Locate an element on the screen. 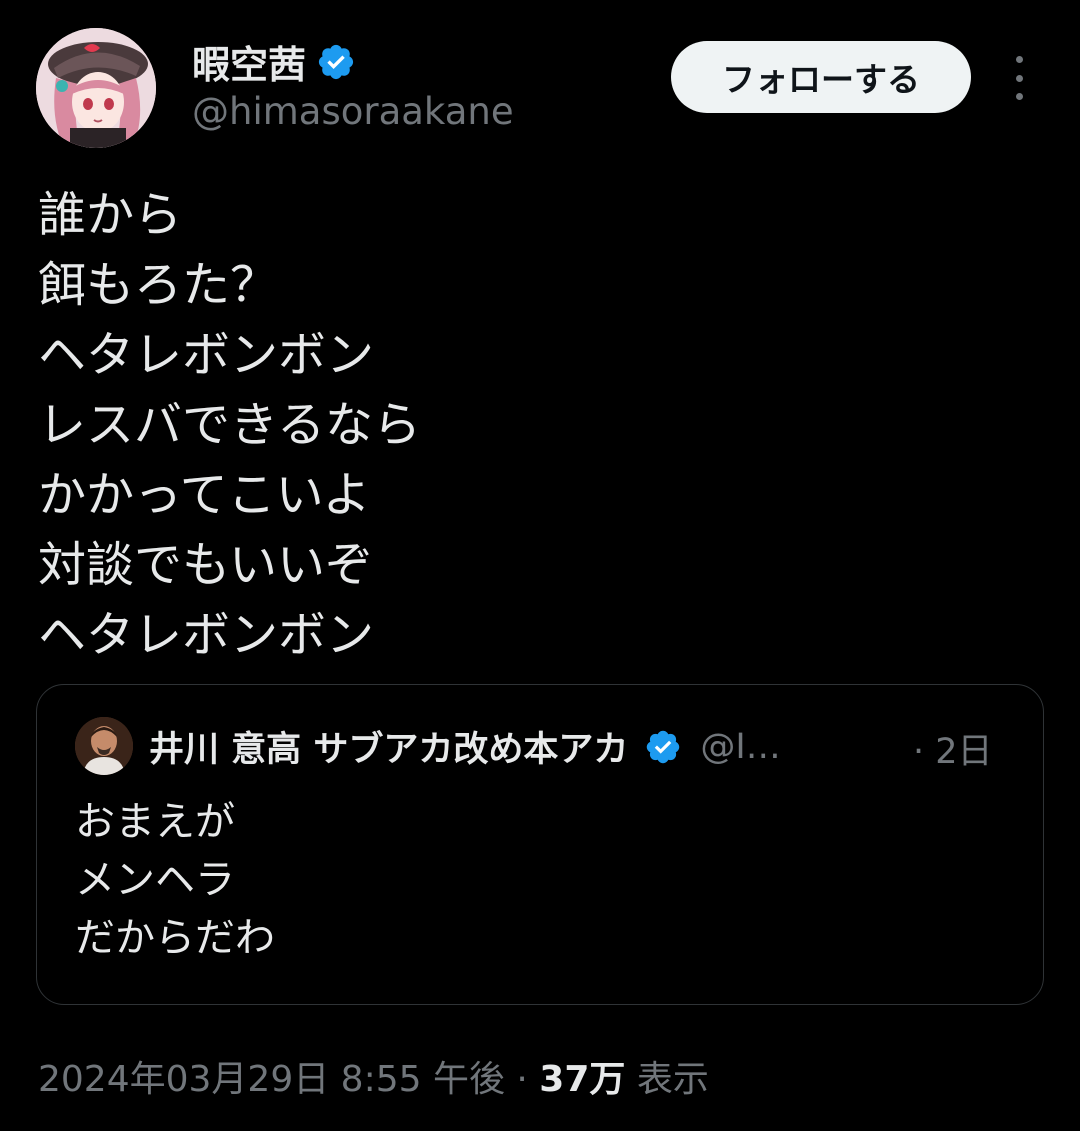 Image resolution: width=1080 pixels, height=1131 pixels. views-count: 37万 is located at coordinates (582, 1079).